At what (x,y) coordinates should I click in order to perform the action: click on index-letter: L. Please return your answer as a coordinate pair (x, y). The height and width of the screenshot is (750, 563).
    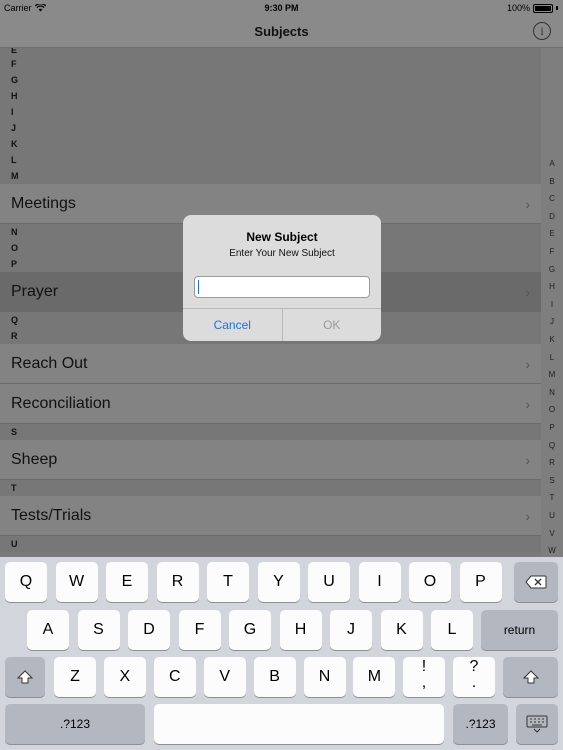
    Looking at the image, I should click on (552, 357).